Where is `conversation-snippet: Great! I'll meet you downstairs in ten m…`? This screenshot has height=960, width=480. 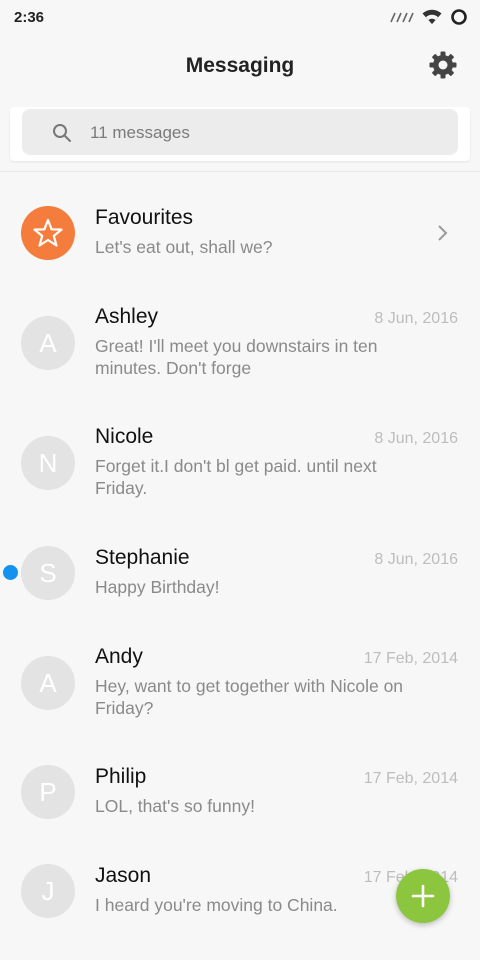 conversation-snippet: Great! I'll meet you downstairs in ten m… is located at coordinates (236, 357).